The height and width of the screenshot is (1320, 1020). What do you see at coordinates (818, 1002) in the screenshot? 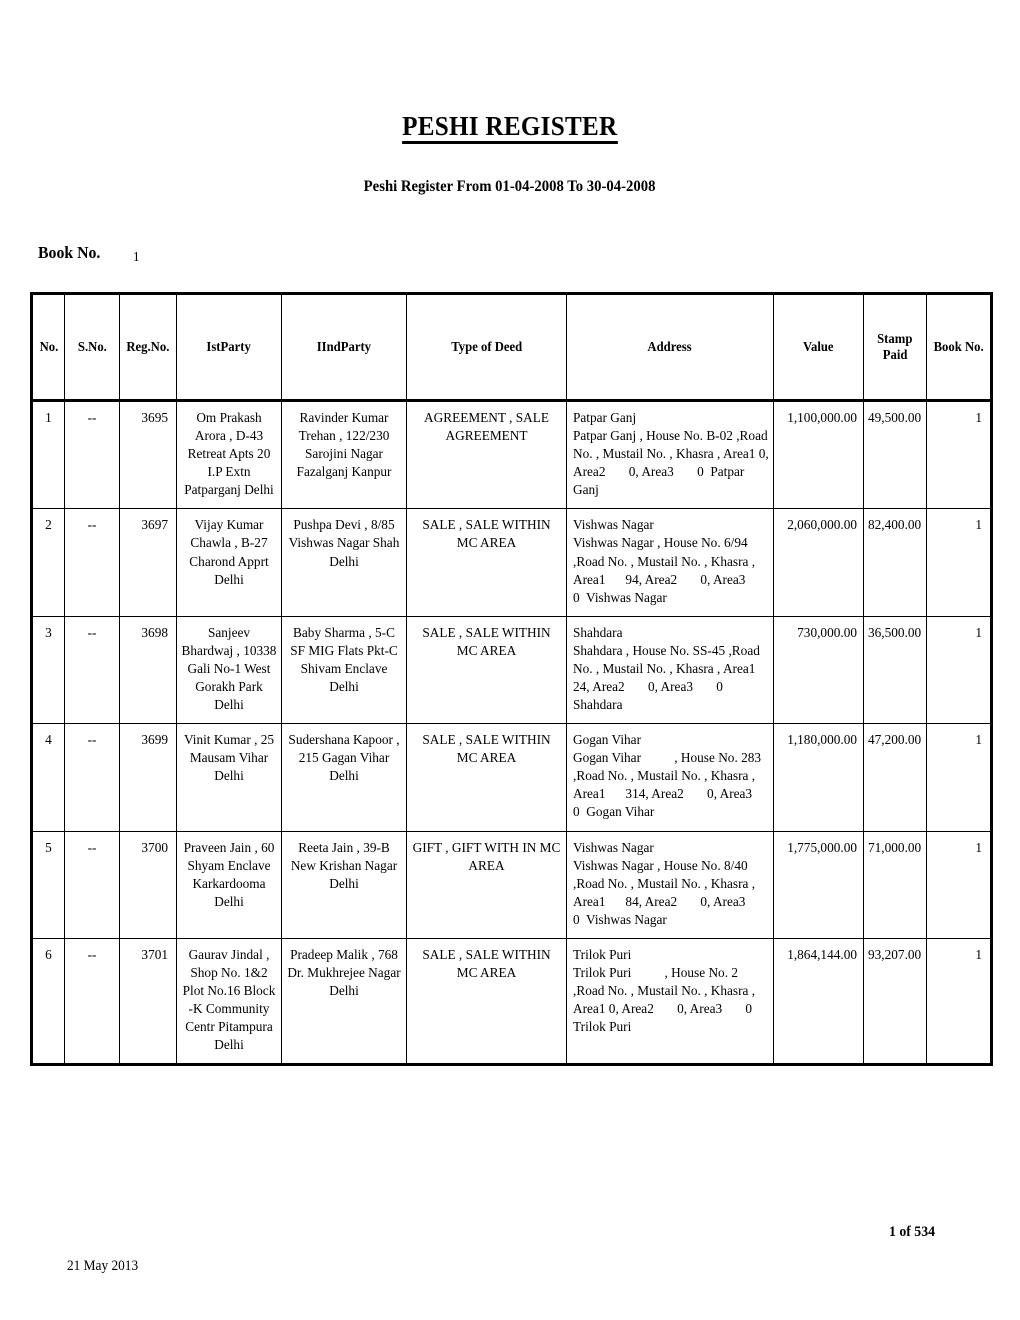
I see `cell-value: 1,864,144.00` at bounding box center [818, 1002].